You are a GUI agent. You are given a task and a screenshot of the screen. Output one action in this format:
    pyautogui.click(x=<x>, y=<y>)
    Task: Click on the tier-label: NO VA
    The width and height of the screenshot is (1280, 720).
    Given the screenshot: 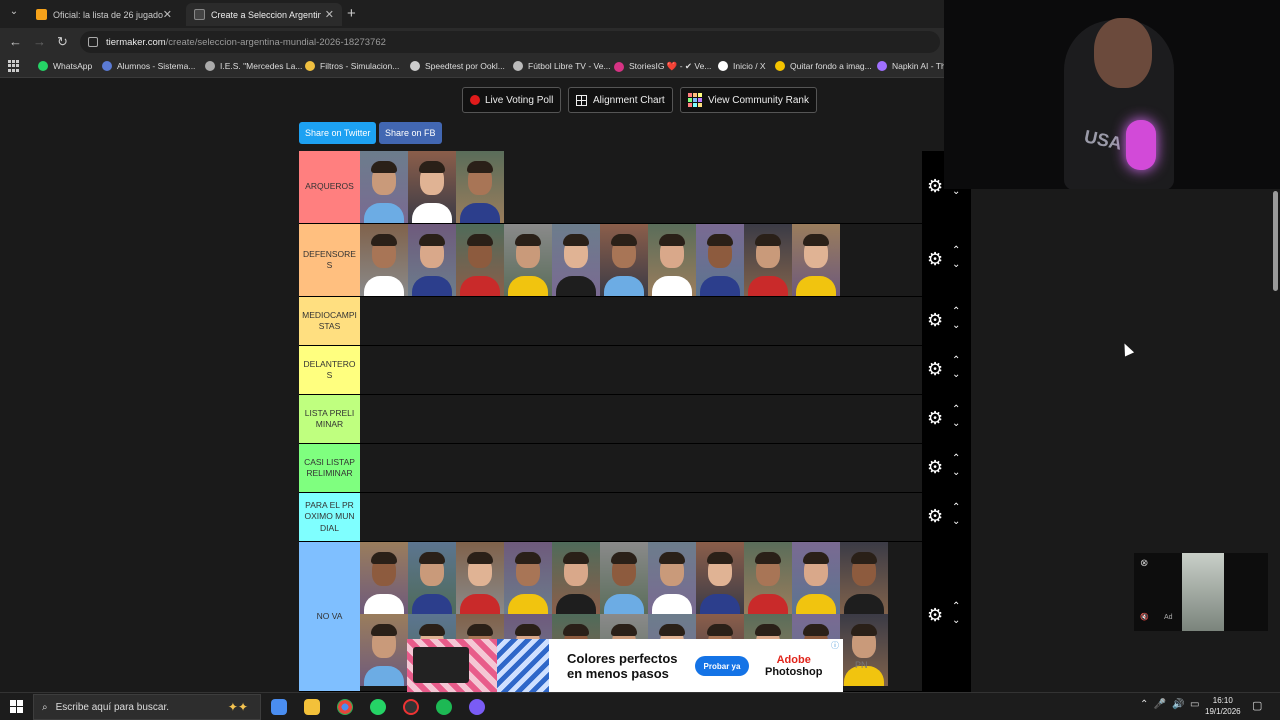 What is the action you would take?
    pyautogui.click(x=329, y=616)
    